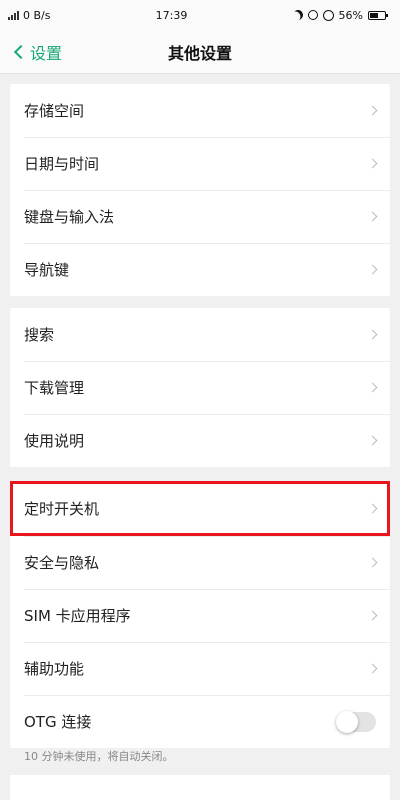 The width and height of the screenshot is (400, 800). I want to click on list-item-date-time: 日期与时间, so click(200, 163).